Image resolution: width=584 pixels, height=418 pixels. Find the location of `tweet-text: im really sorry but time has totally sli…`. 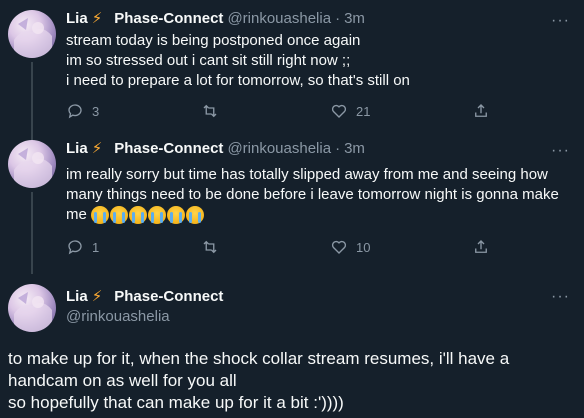

tweet-text: im really sorry but time has totally sli… is located at coordinates (316, 195).